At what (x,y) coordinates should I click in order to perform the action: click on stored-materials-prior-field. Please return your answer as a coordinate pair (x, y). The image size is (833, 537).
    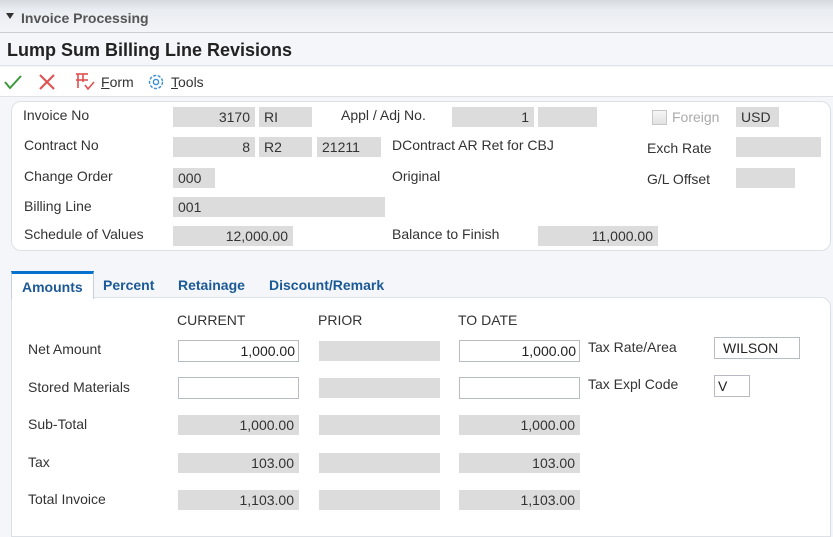
    Looking at the image, I should click on (379, 388).